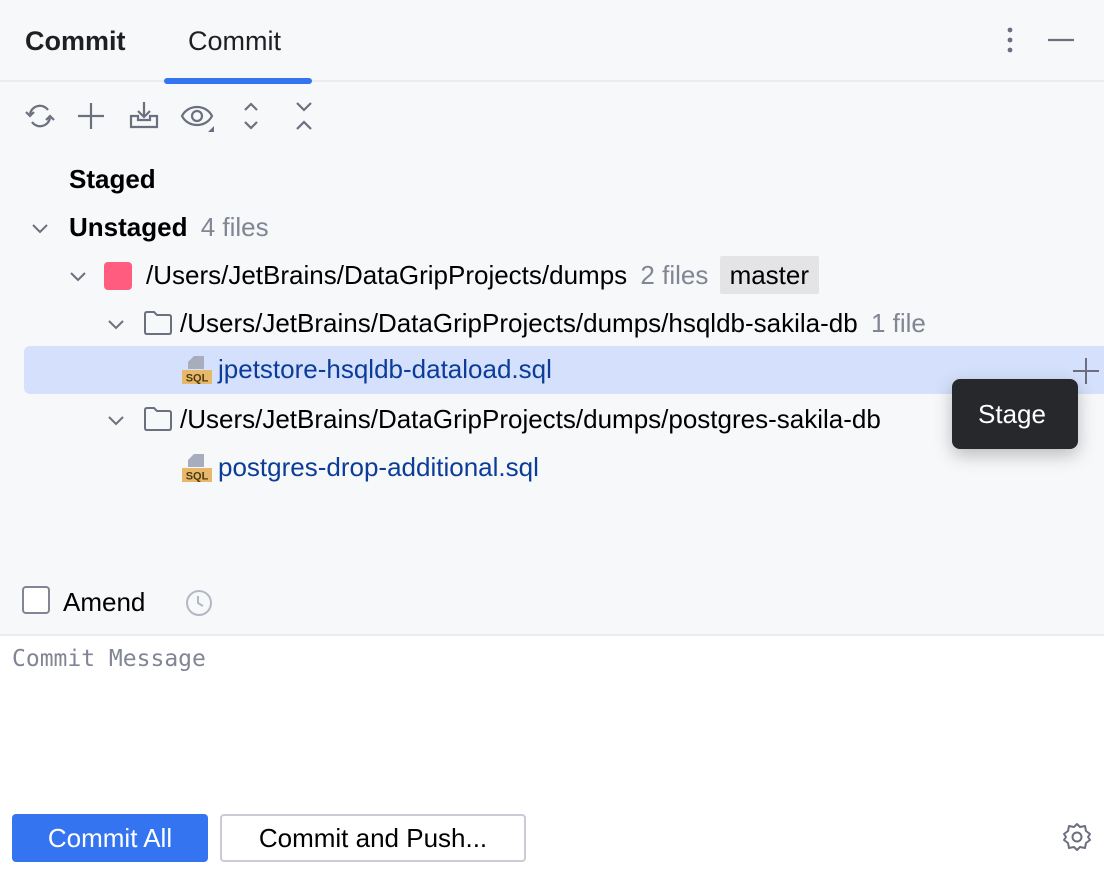 This screenshot has width=1104, height=872. I want to click on stage-tooltip: Stage, so click(1015, 414).